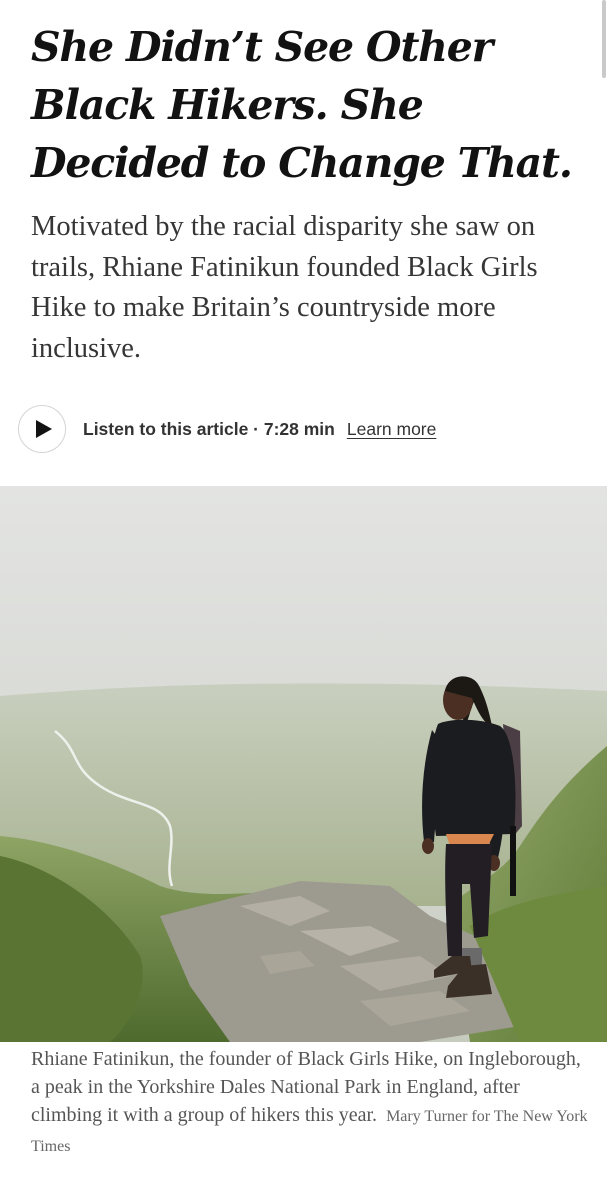  I want to click on learn-more-link: Learn more, so click(392, 429).